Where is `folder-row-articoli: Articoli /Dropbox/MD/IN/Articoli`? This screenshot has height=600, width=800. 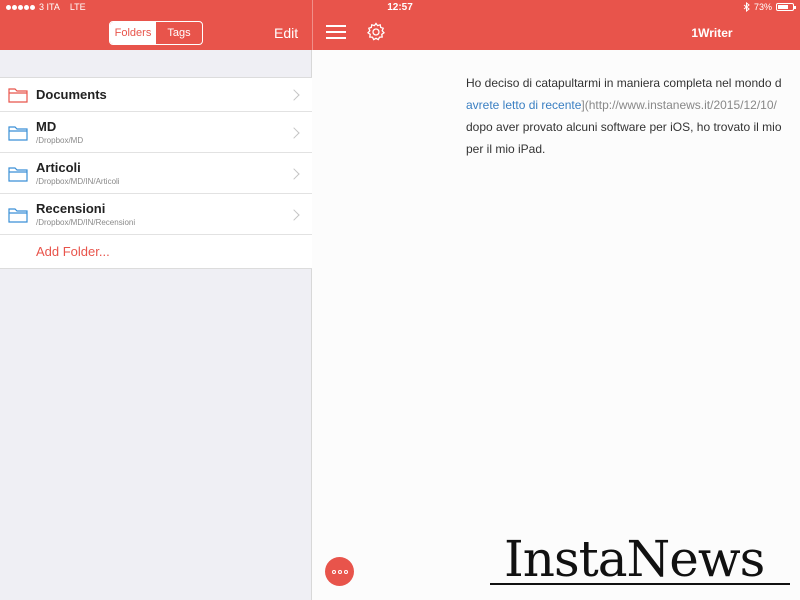
folder-row-articoli: Articoli /Dropbox/MD/IN/Articoli is located at coordinates (156, 173).